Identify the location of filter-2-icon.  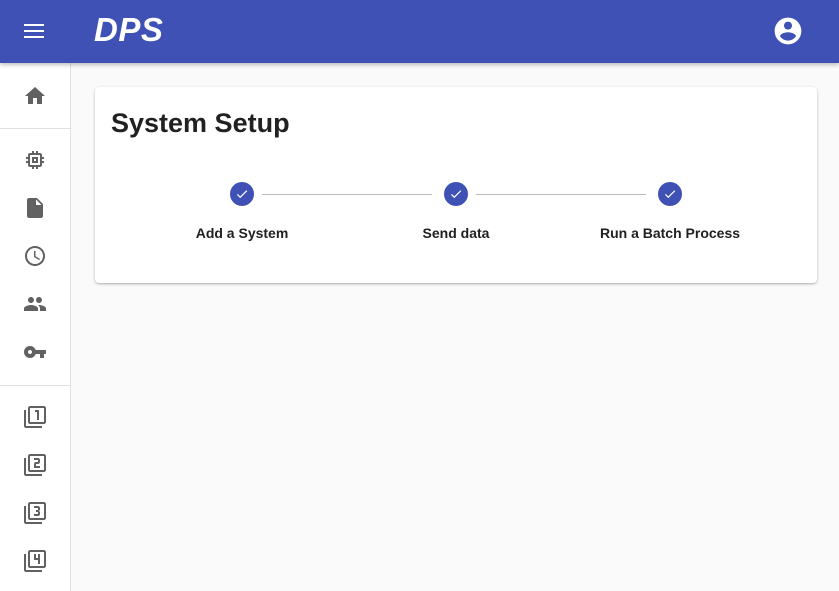
(35, 465).